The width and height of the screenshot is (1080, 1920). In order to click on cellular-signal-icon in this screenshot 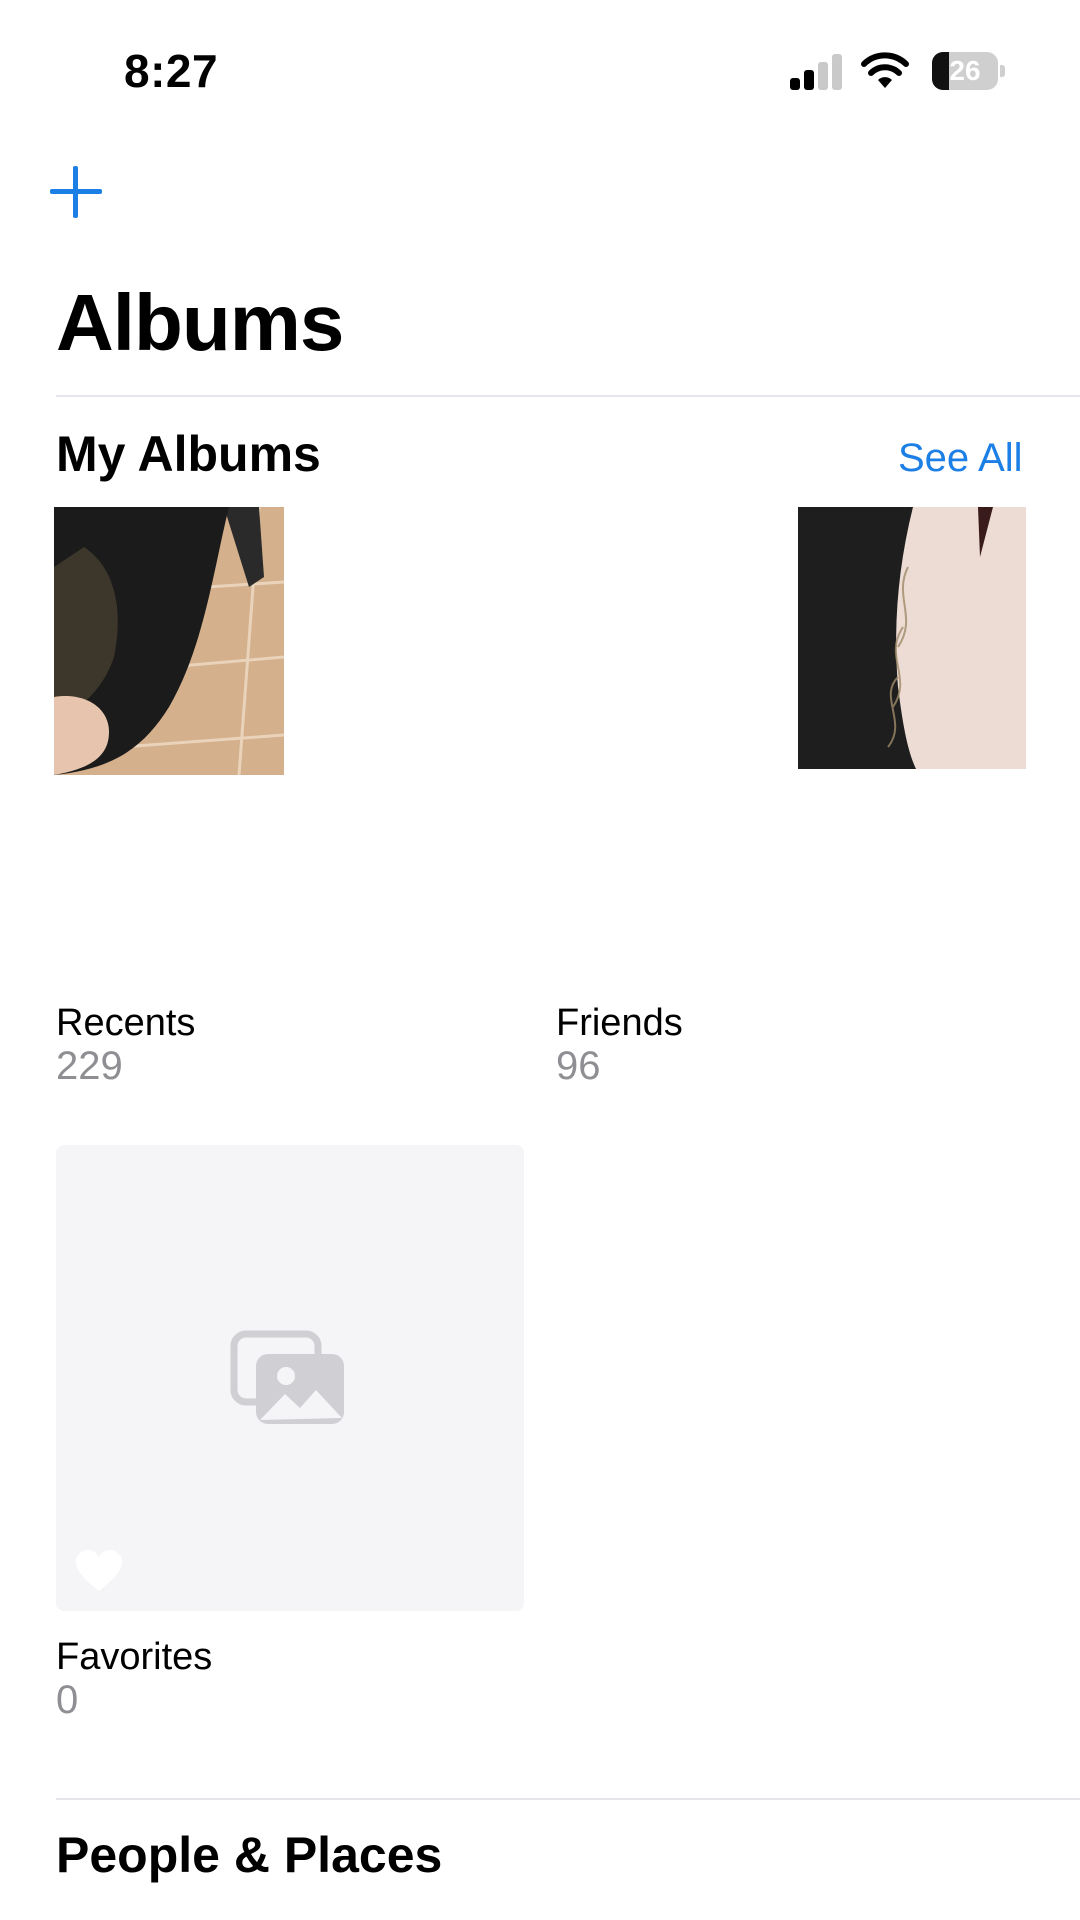, I will do `click(817, 71)`.